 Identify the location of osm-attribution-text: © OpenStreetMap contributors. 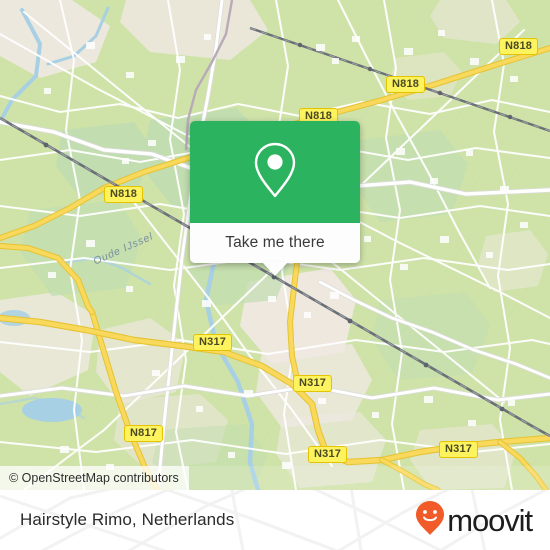
(94, 478).